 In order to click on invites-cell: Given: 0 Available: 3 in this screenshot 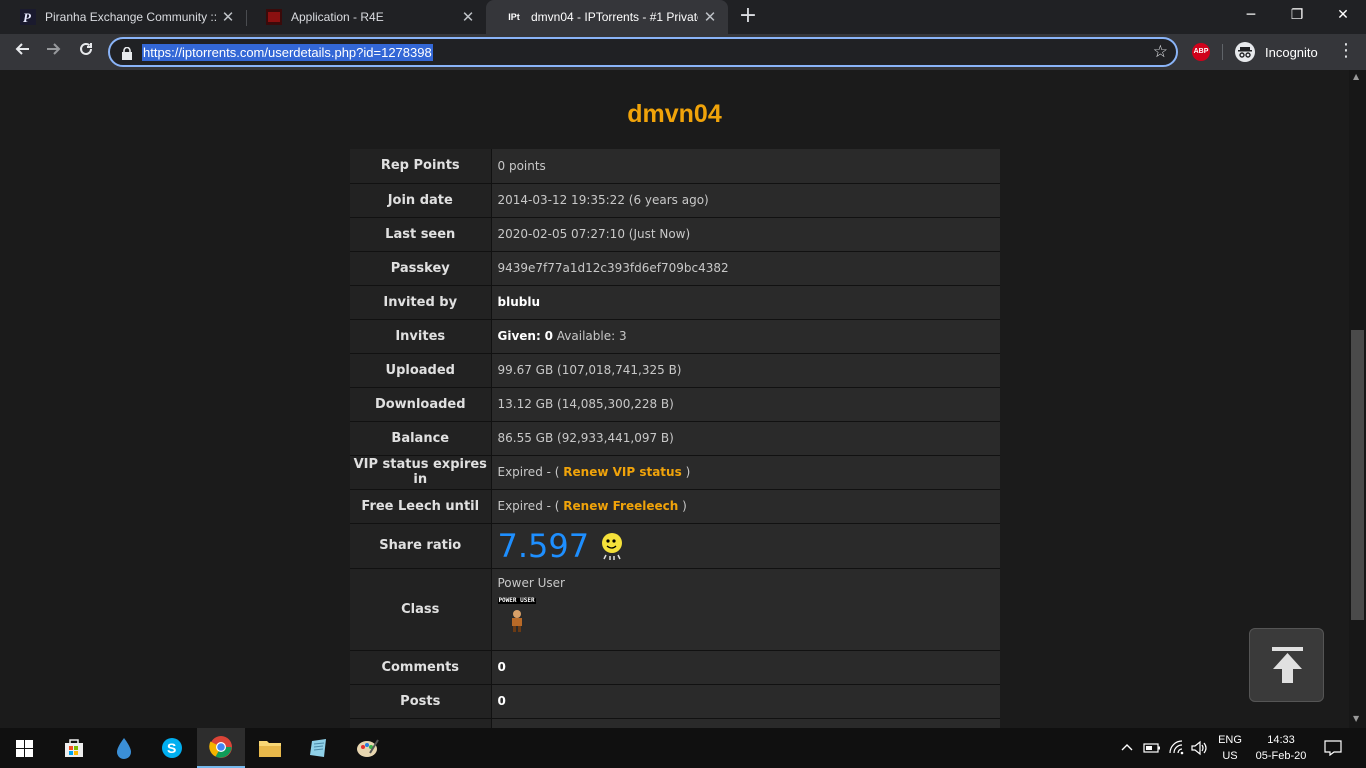, I will do `click(745, 336)`.